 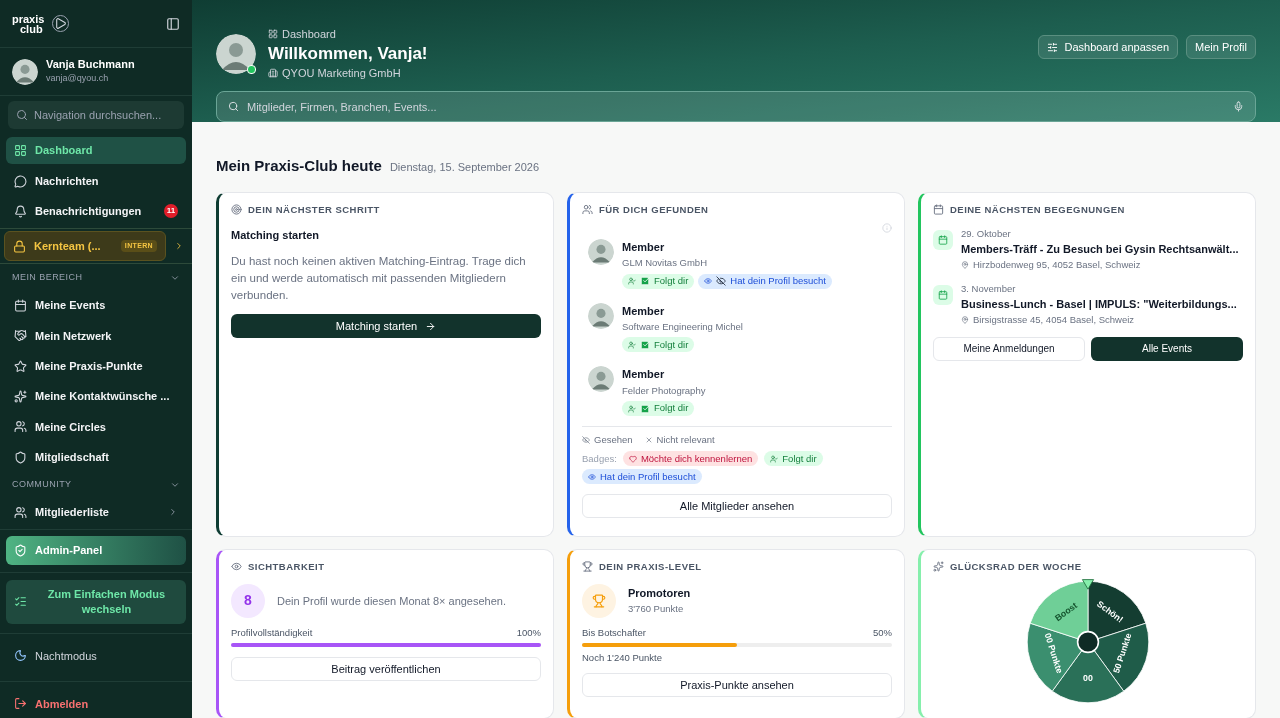 I want to click on event-location: Hirzbodenweg 95, 4052 Basel, Schweiz, so click(x=1057, y=264).